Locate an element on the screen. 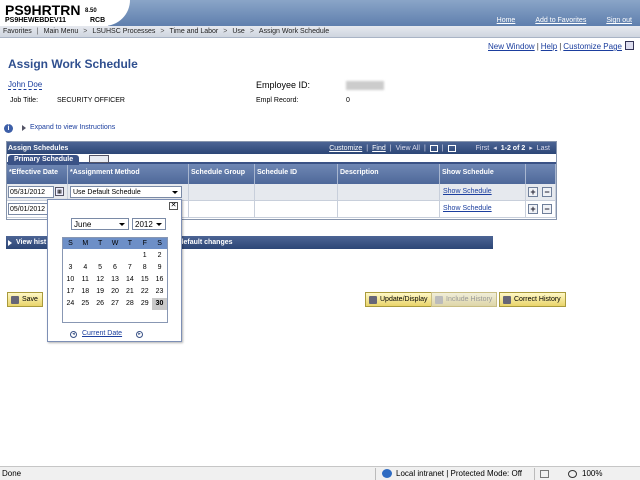  calendar-day: 21 is located at coordinates (129, 292).